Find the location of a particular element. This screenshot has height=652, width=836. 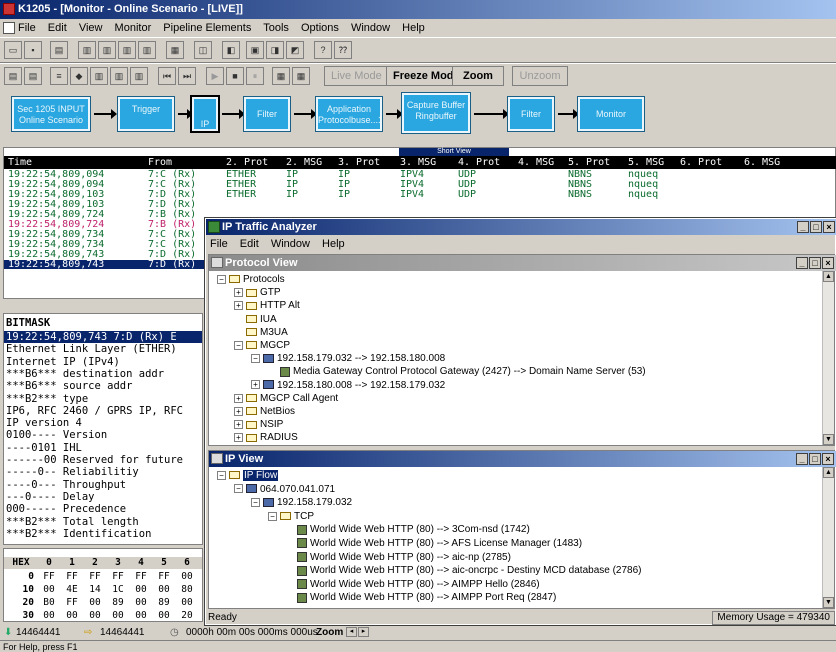

bitmask-line: IP version 4 is located at coordinates (44, 423).